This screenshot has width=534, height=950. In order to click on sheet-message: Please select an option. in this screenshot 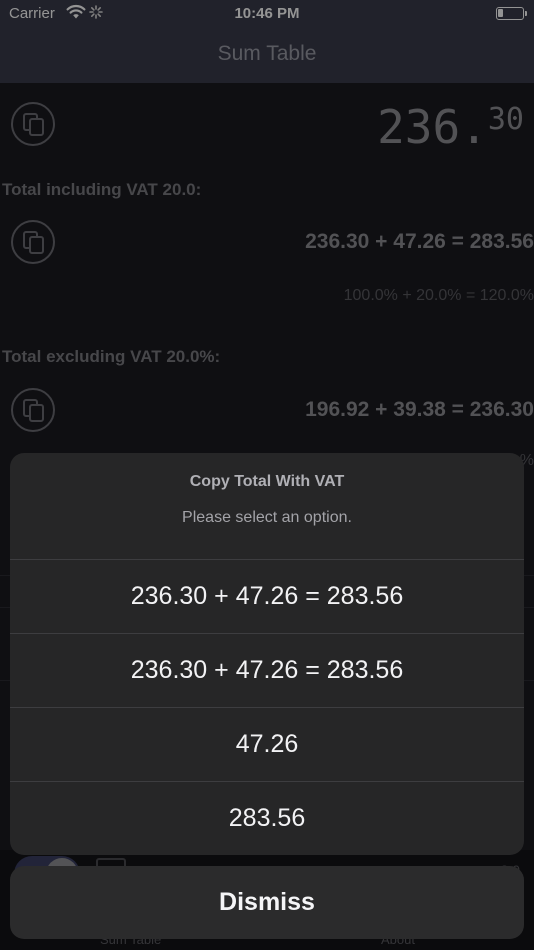, I will do `click(267, 517)`.